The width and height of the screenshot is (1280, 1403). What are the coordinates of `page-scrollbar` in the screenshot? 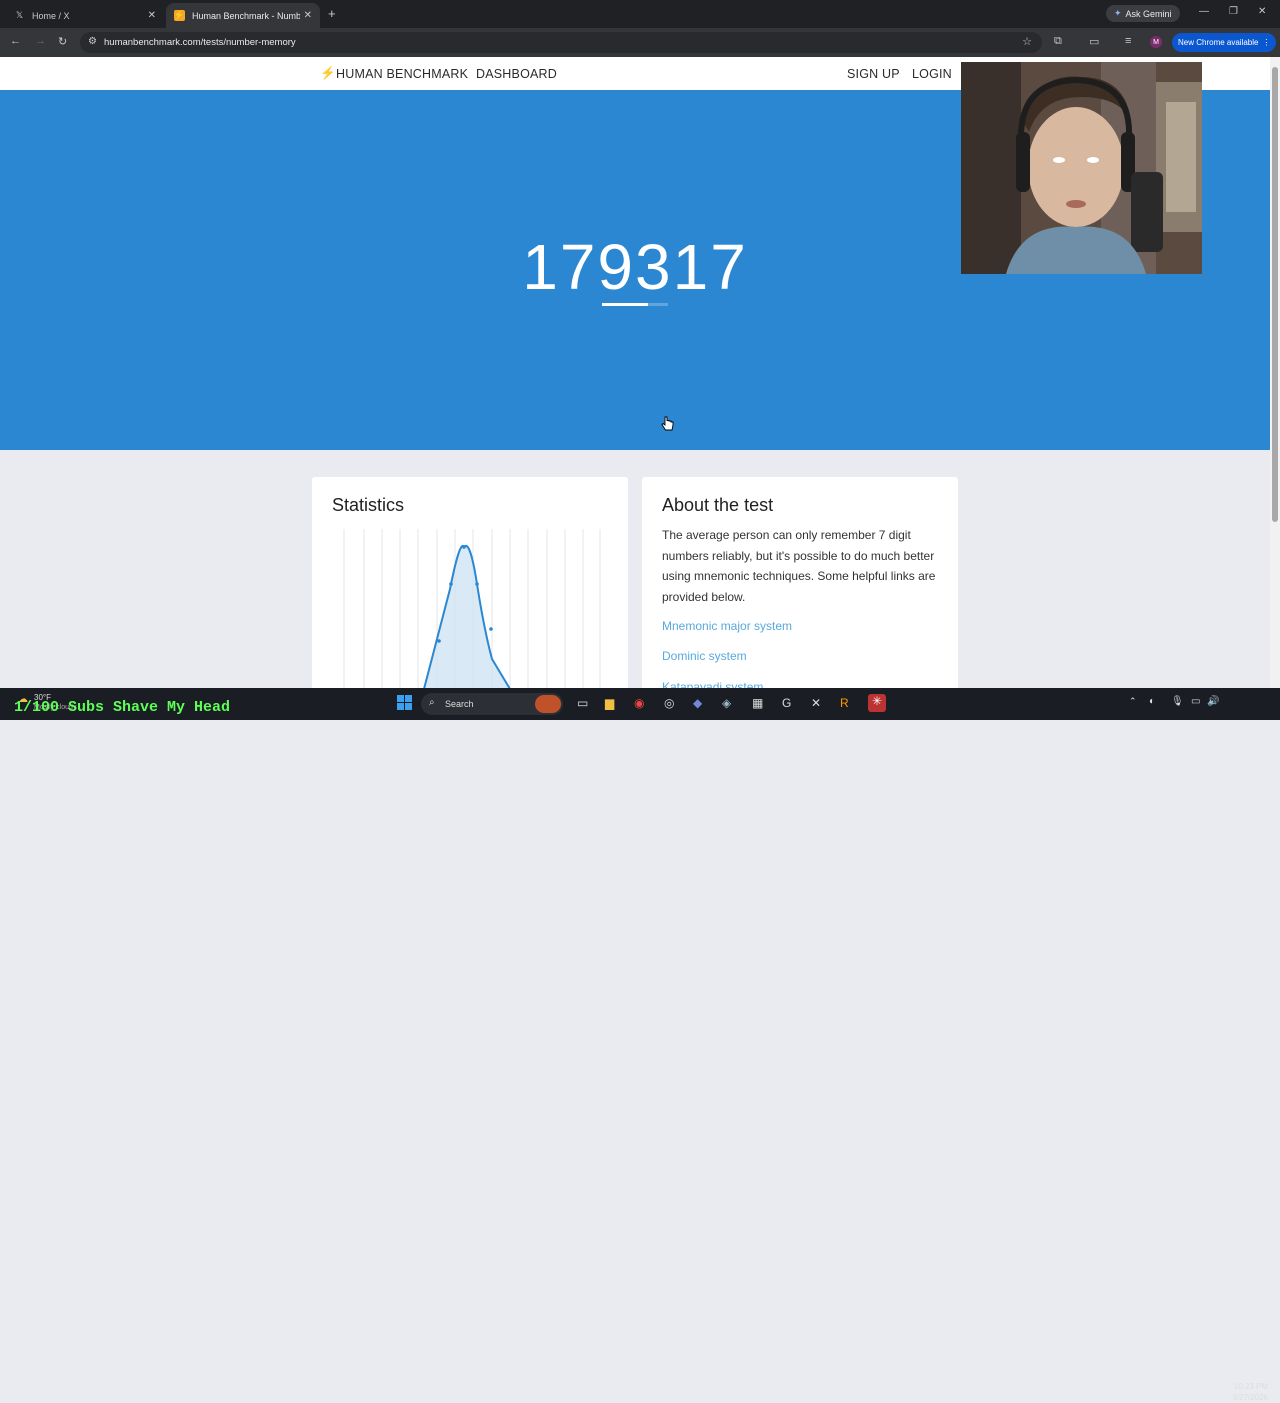 It's located at (1275, 372).